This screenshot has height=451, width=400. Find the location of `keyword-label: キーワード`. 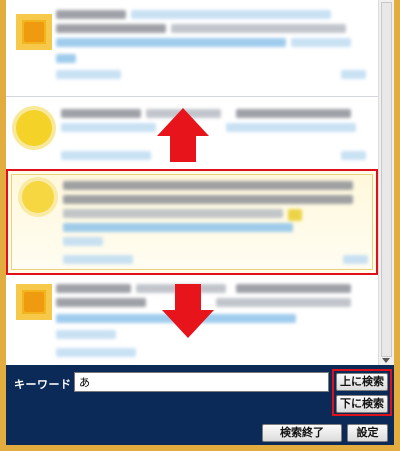

keyword-label: キーワード is located at coordinates (43, 384).